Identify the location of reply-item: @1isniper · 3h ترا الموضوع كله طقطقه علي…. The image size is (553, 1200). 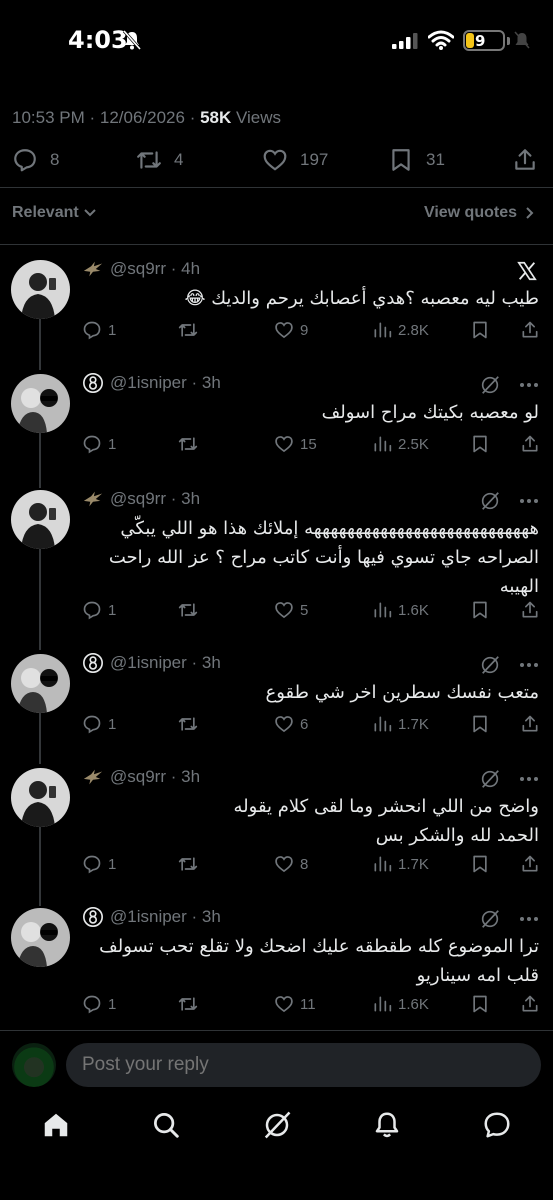
(276, 967).